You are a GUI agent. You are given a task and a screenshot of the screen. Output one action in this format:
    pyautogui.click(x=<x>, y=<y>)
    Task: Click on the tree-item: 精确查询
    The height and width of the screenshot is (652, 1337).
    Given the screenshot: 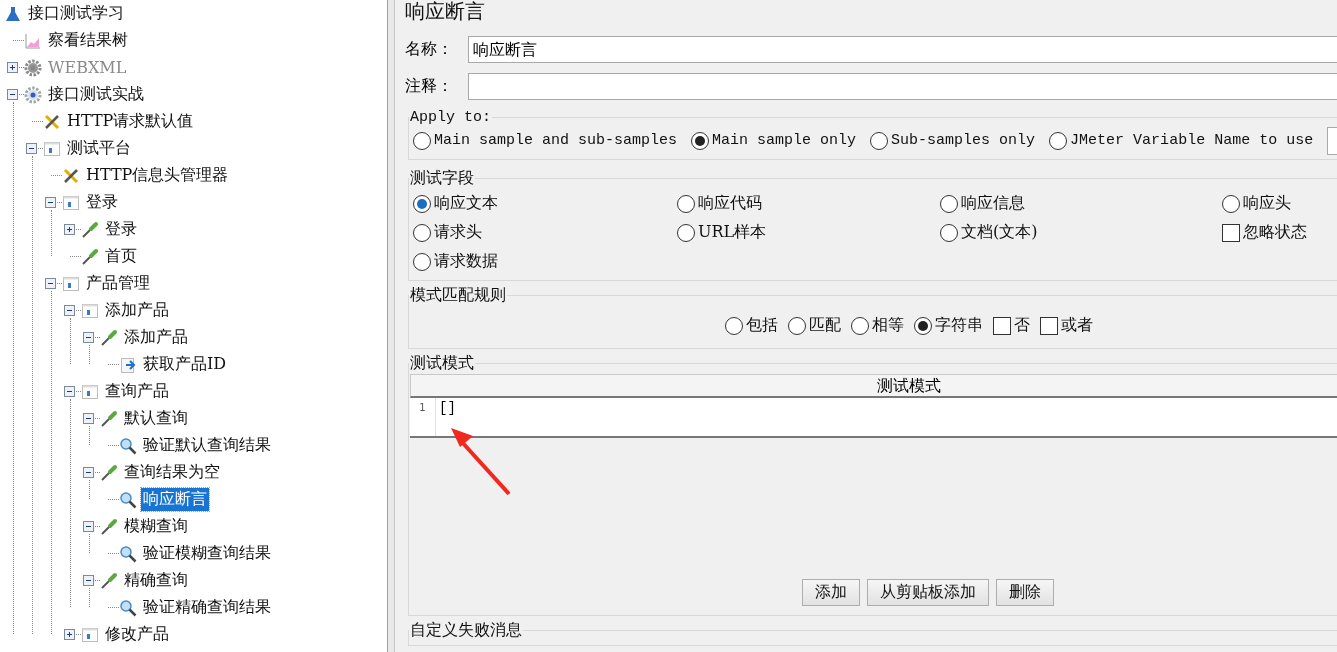 What is the action you would take?
    pyautogui.click(x=156, y=580)
    